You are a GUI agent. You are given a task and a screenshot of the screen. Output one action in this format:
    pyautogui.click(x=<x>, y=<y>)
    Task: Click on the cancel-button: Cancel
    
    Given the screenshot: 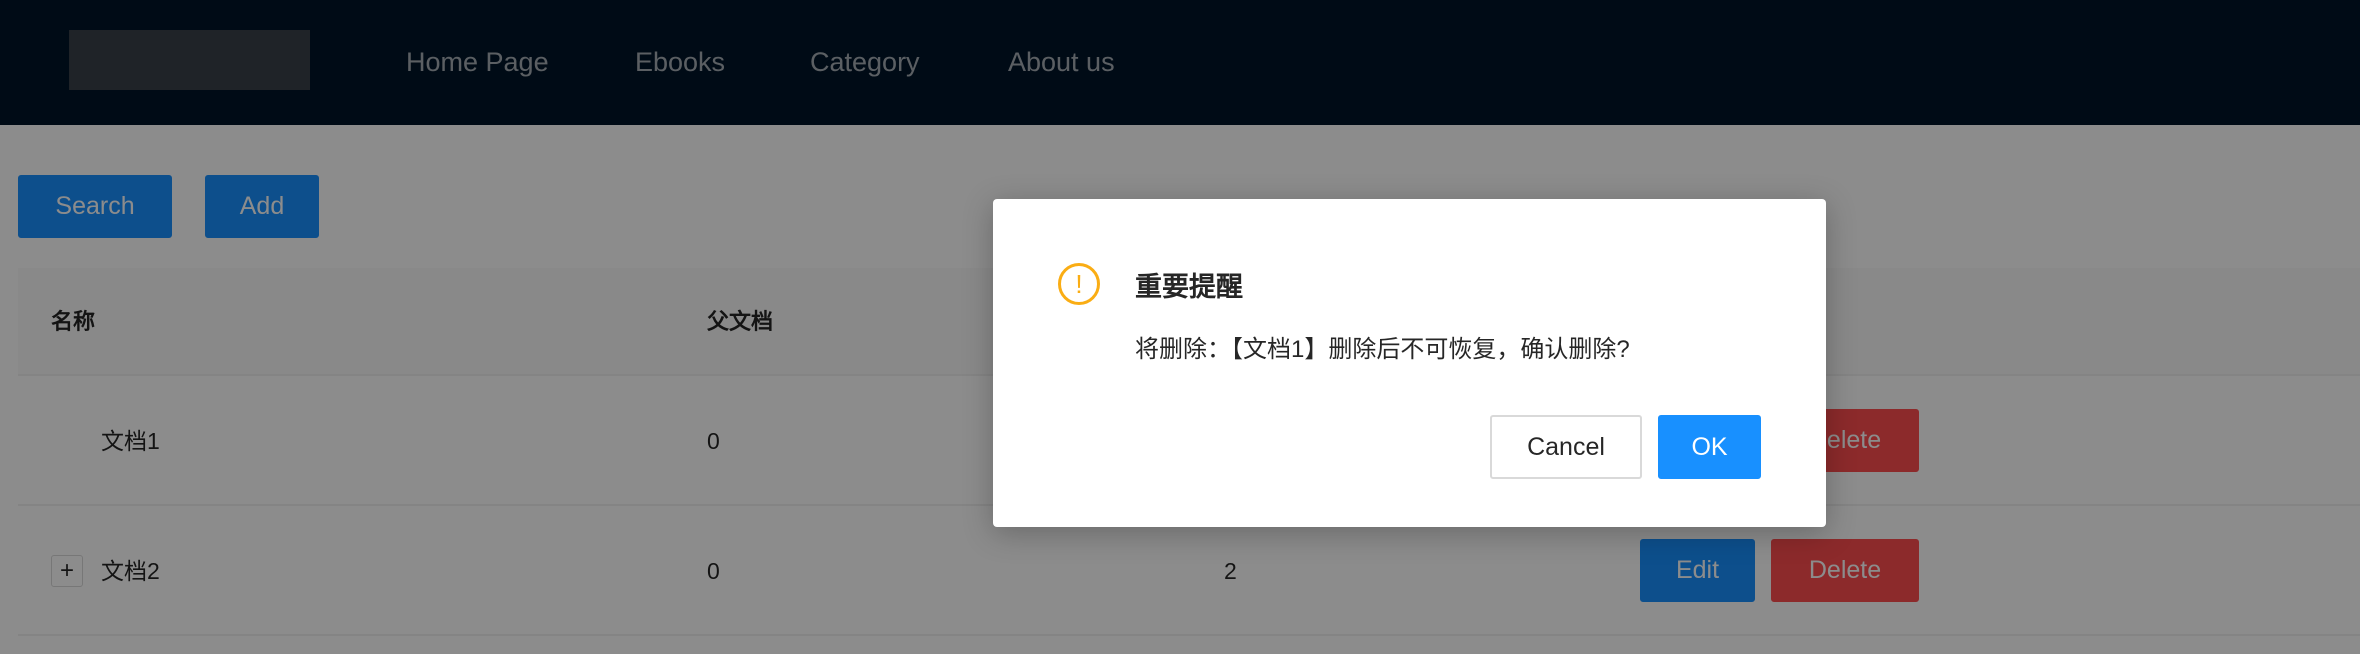 What is the action you would take?
    pyautogui.click(x=1566, y=447)
    